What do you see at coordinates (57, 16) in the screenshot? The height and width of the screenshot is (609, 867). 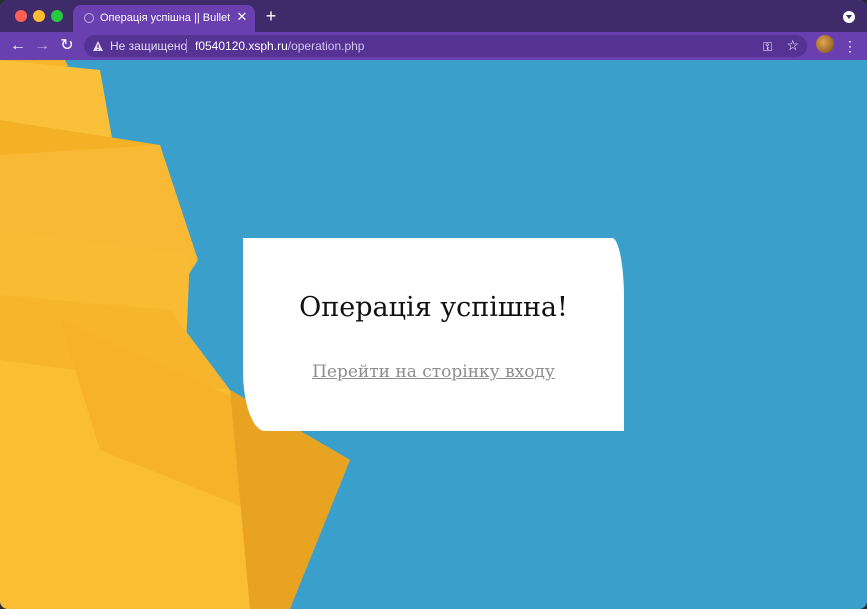 I see `window-maximize-button` at bounding box center [57, 16].